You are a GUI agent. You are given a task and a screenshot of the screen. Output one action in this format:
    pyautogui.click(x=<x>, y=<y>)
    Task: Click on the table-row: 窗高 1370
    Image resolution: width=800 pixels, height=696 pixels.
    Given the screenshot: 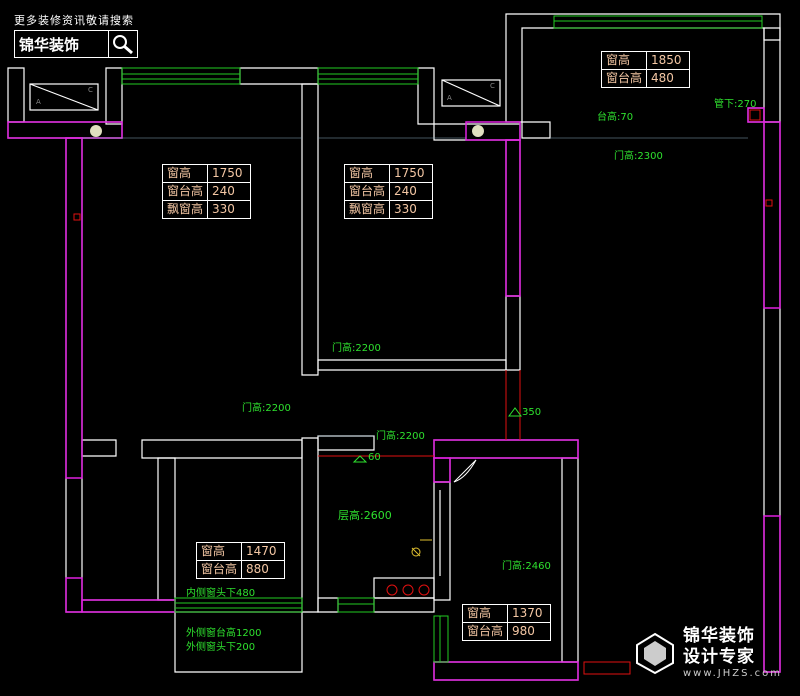 What is the action you would take?
    pyautogui.click(x=506, y=613)
    